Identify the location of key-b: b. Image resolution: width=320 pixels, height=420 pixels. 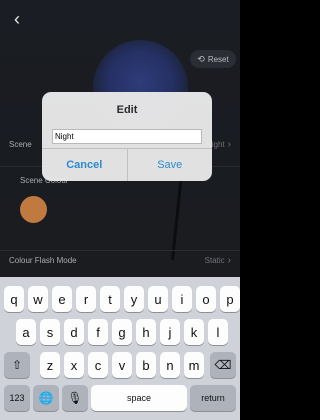
(146, 365).